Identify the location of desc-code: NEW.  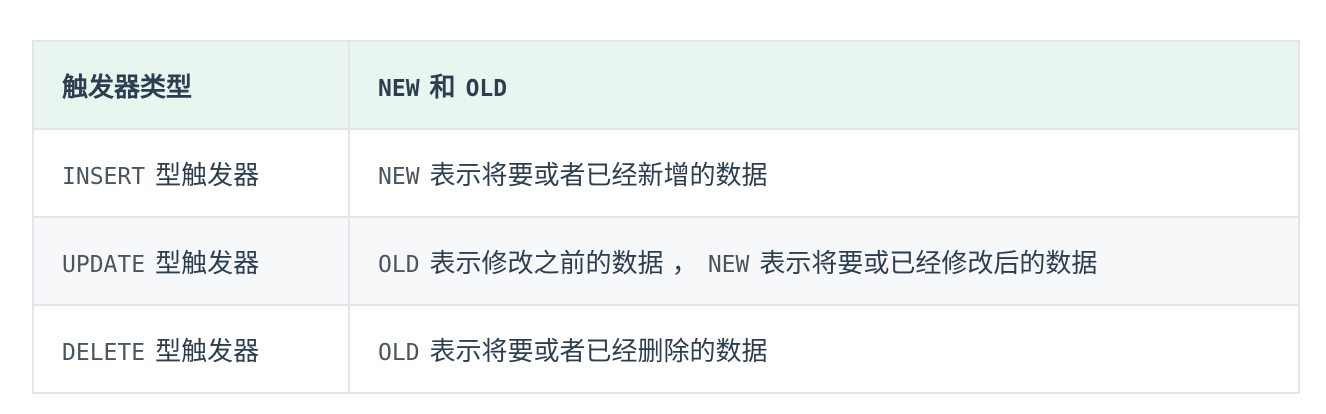
(399, 176).